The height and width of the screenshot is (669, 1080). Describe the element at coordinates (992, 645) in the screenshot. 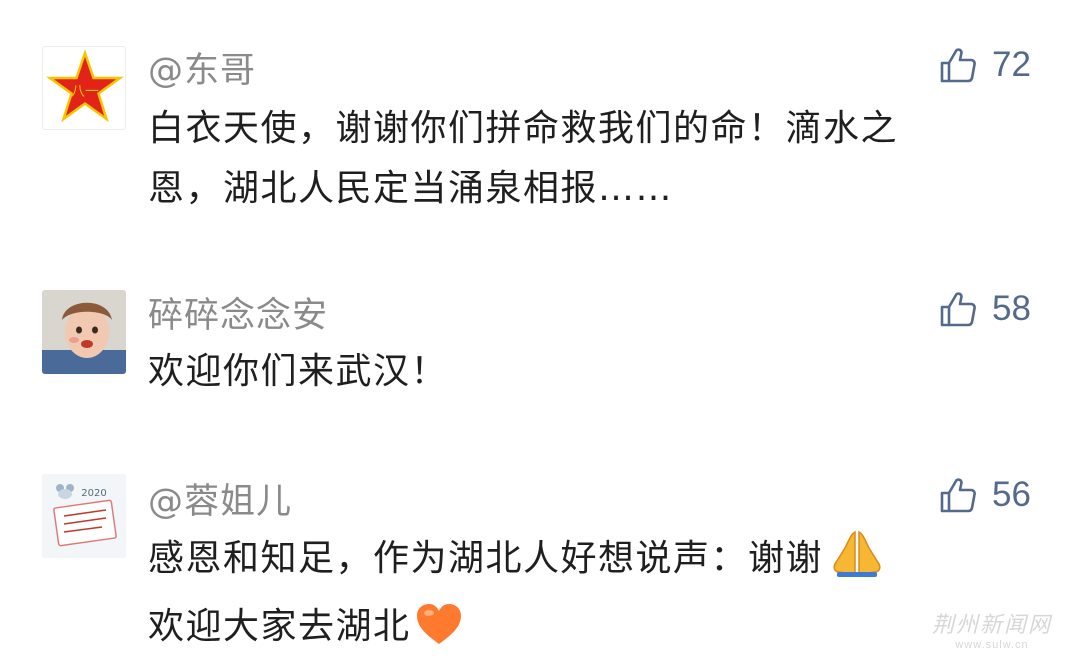

I see `watermark-url: www.sulw.cn` at that location.